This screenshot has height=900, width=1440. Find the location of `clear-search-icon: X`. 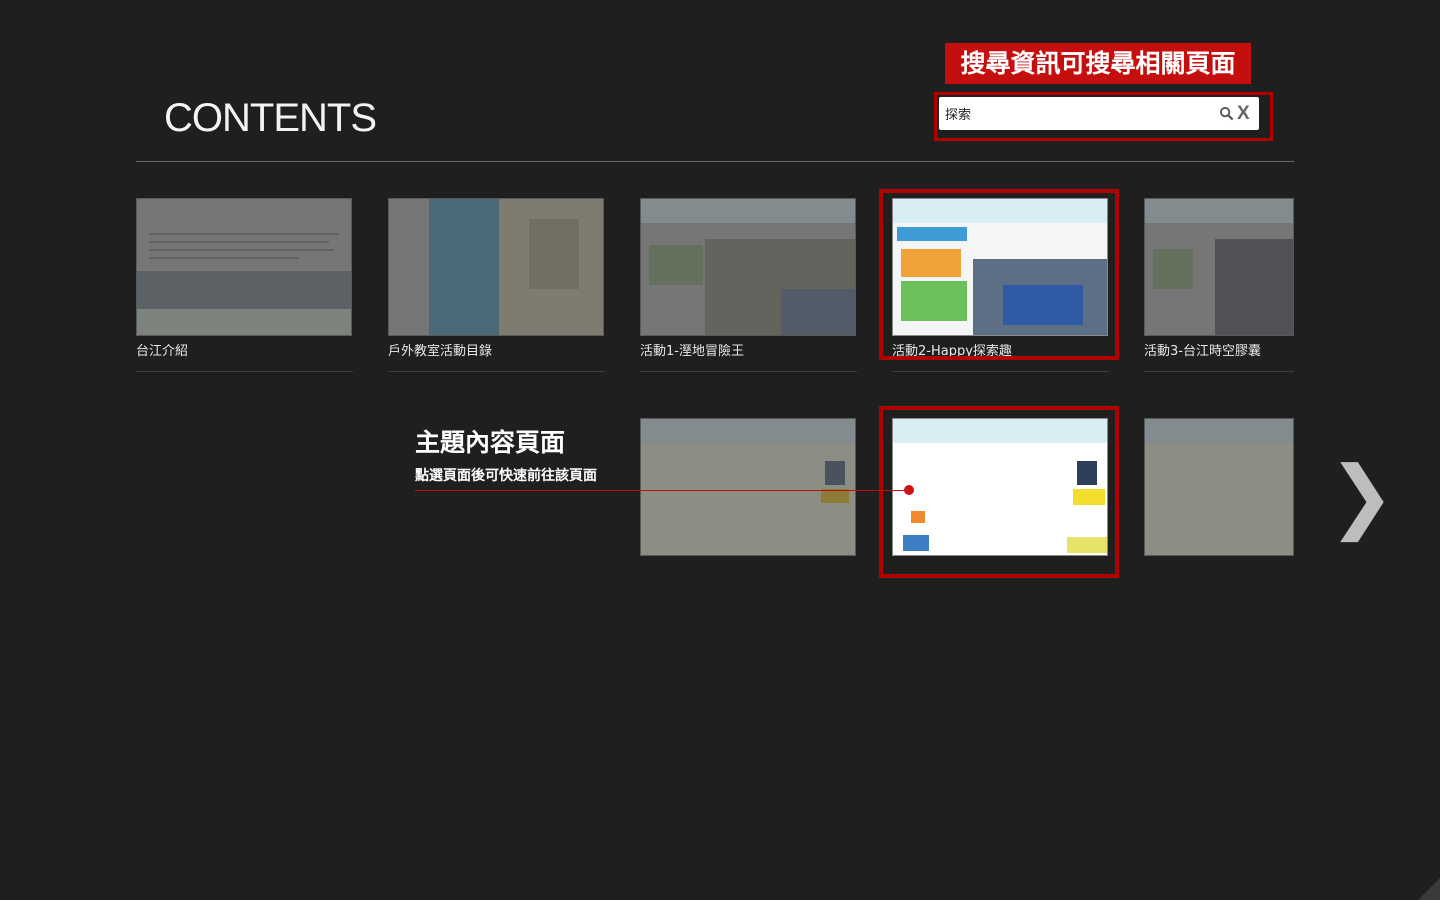

clear-search-icon: X is located at coordinates (1243, 114).